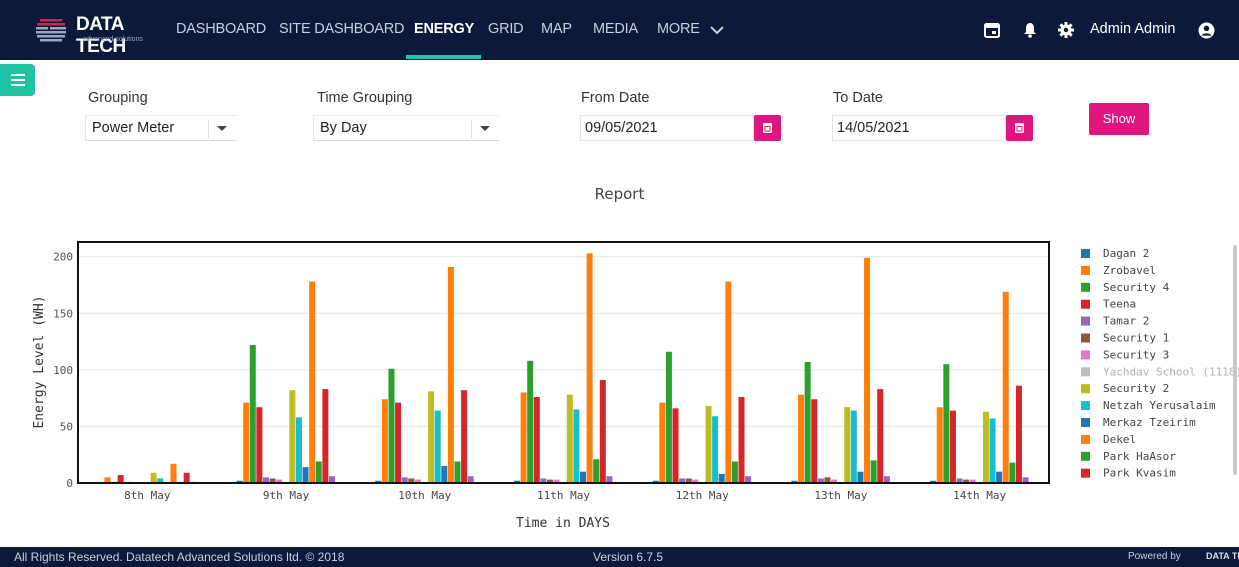 The width and height of the screenshot is (1239, 567). What do you see at coordinates (118, 98) in the screenshot?
I see `grouping-label: Grouping` at bounding box center [118, 98].